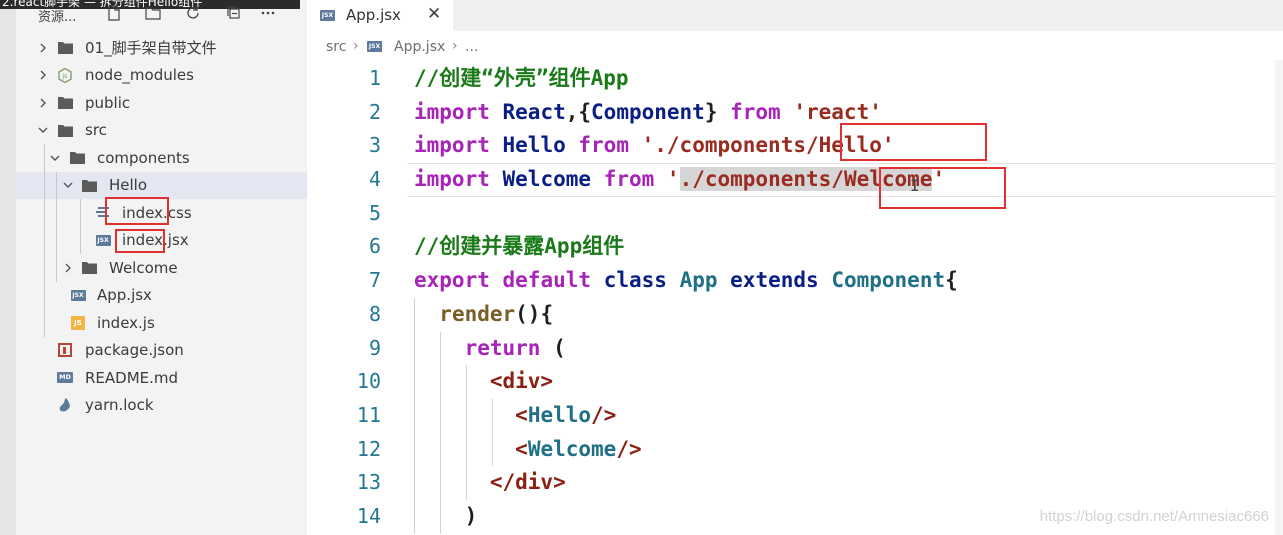  I want to click on tree-item-label: Welcome, so click(143, 267).